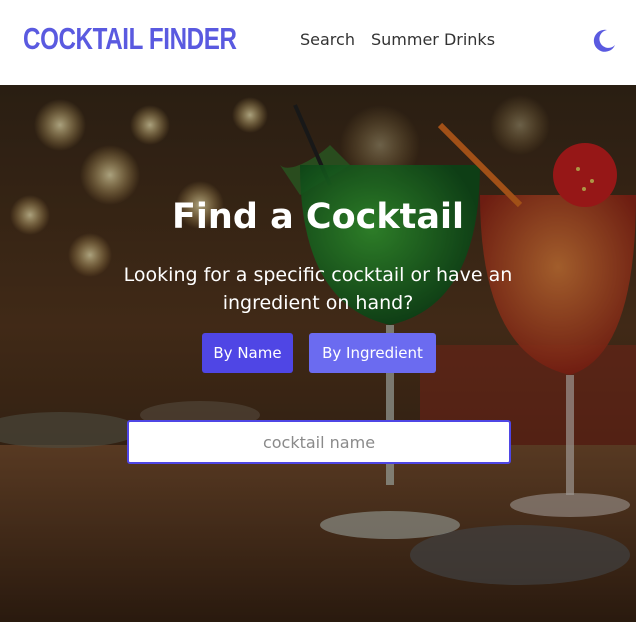 The width and height of the screenshot is (636, 622). What do you see at coordinates (318, 217) in the screenshot?
I see `hero-title: Find a Cocktail` at bounding box center [318, 217].